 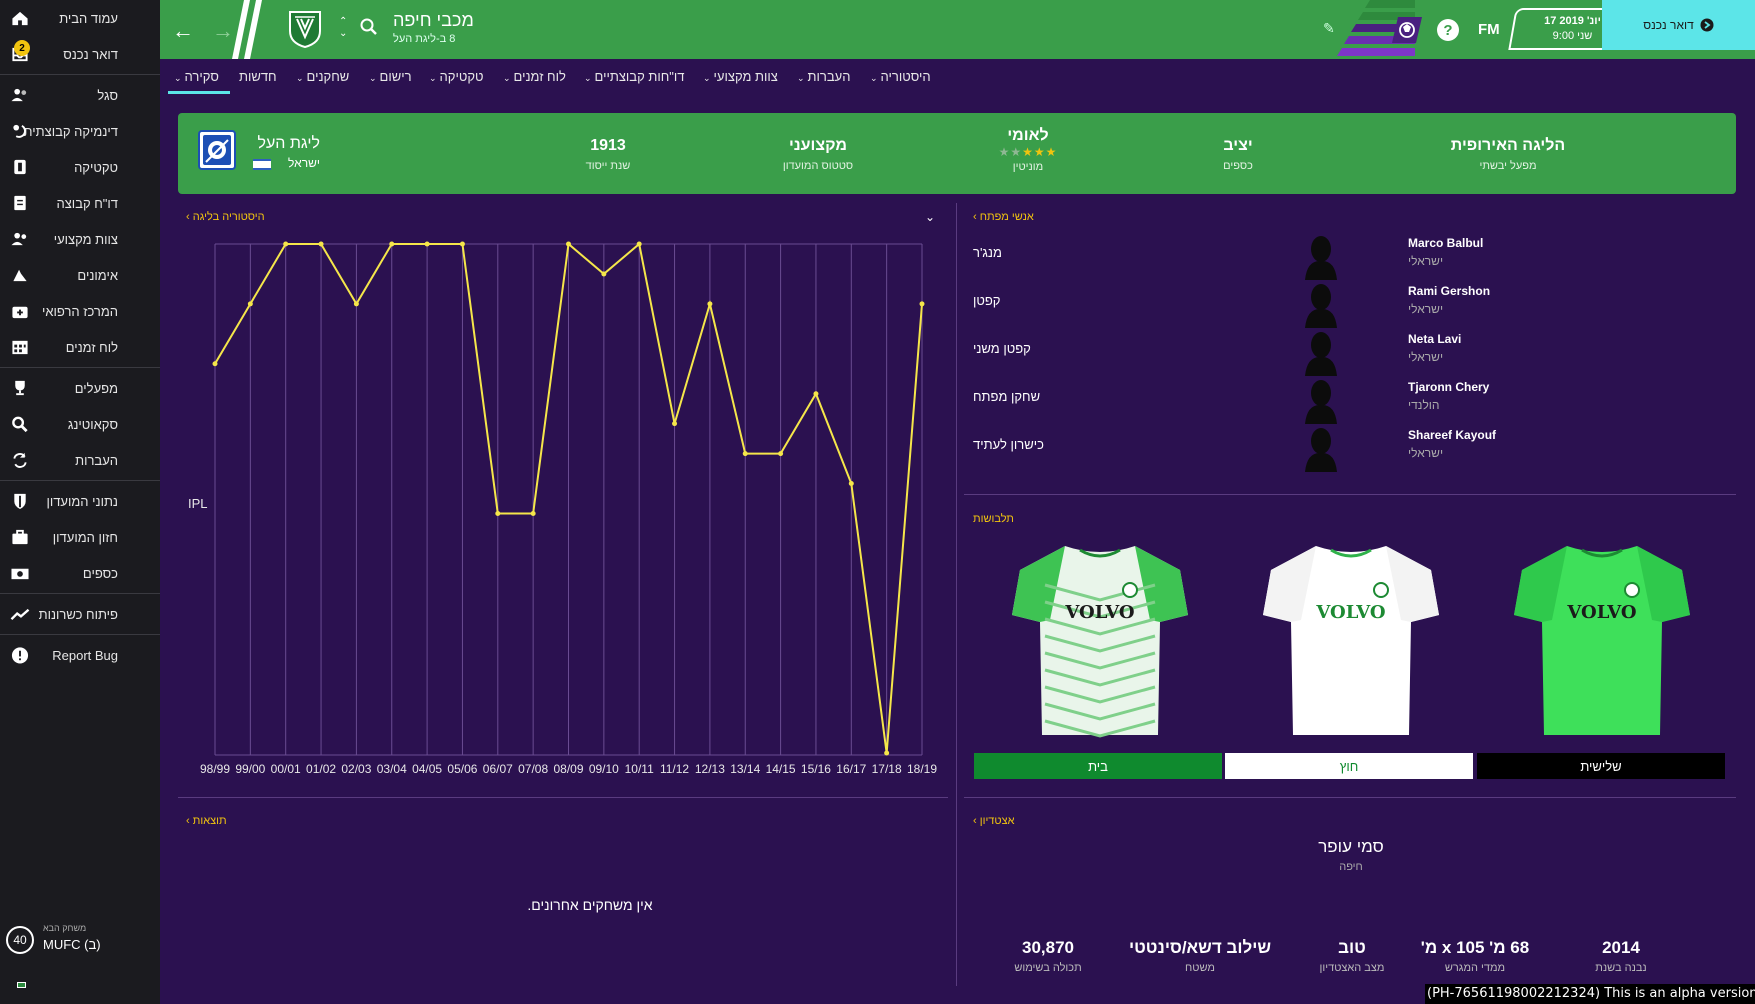 What do you see at coordinates (534, 76) in the screenshot?
I see `tab-5: לוח זמנים⌄` at bounding box center [534, 76].